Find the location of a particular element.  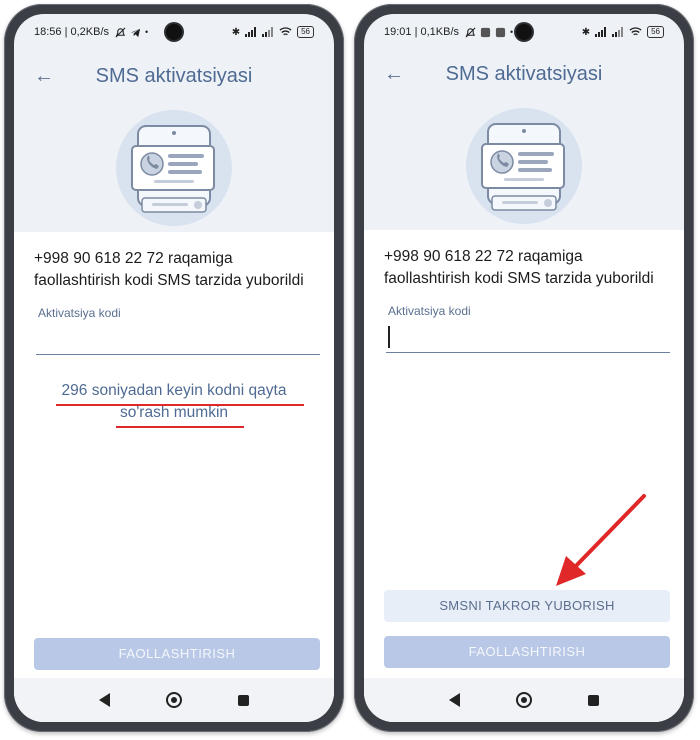

status-bar: 18:56 | 0,2KB/s • ✱ 56 is located at coordinates (174, 32).